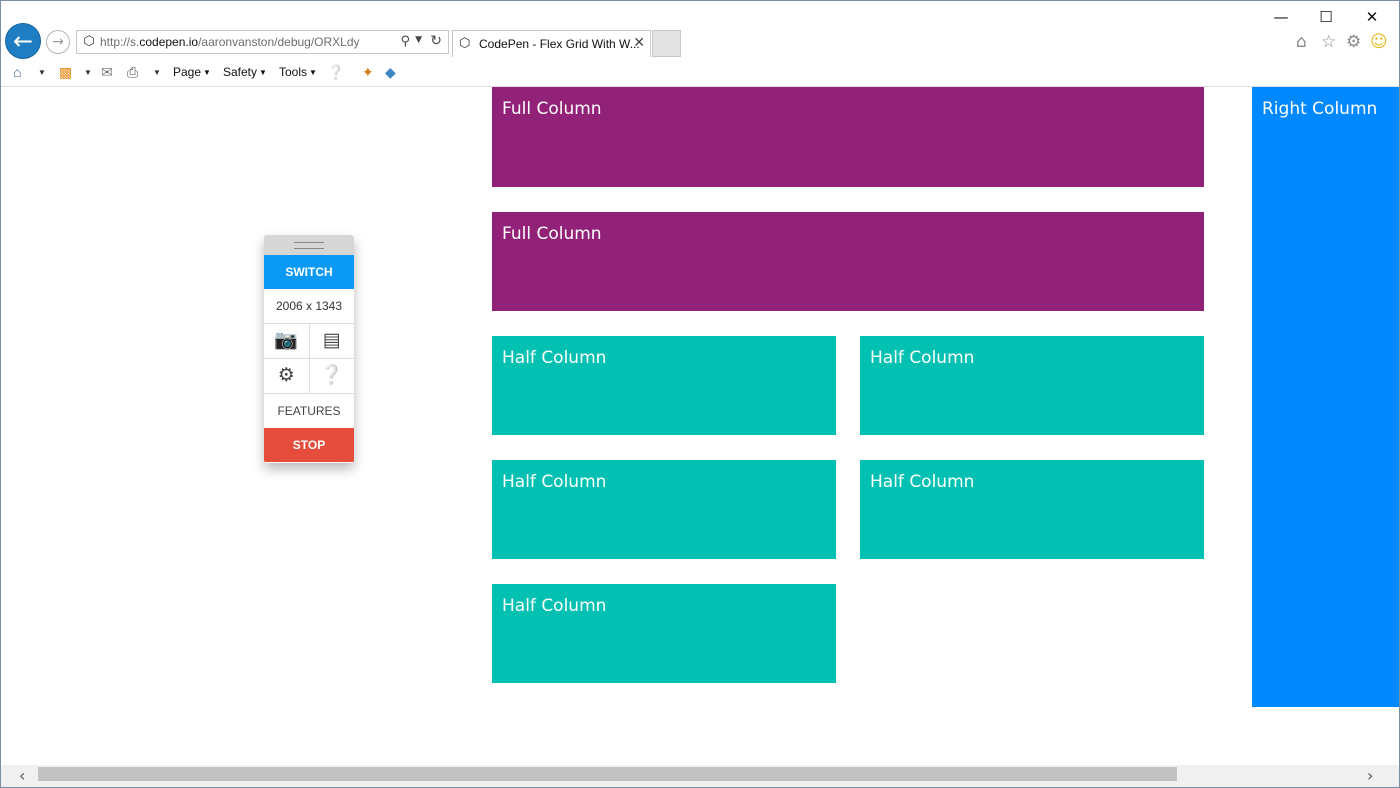 Image resolution: width=1400 pixels, height=788 pixels. I want to click on stop-button: STOP, so click(309, 445).